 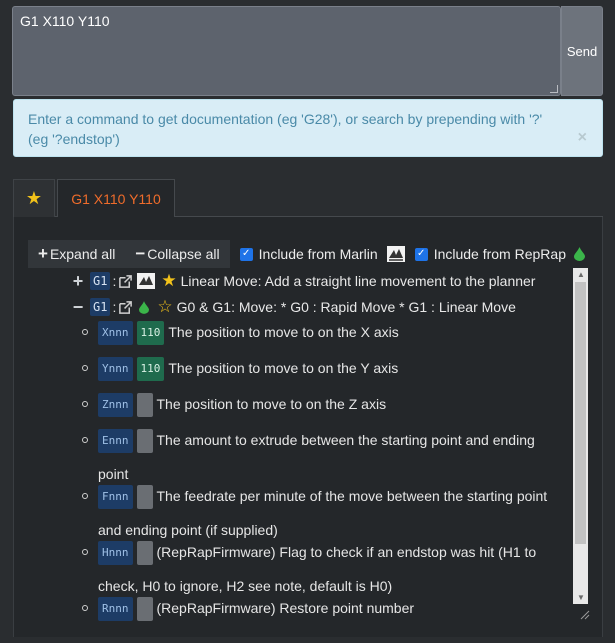 What do you see at coordinates (115, 333) in the screenshot?
I see `param-name-badge: Xnnn` at bounding box center [115, 333].